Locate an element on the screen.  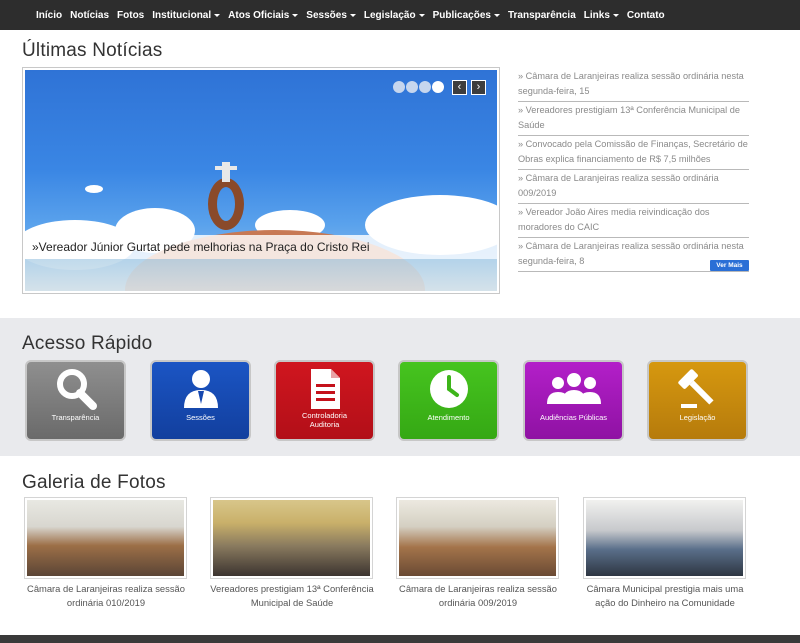
tile-transparencia: Transparência is located at coordinates (75, 400).